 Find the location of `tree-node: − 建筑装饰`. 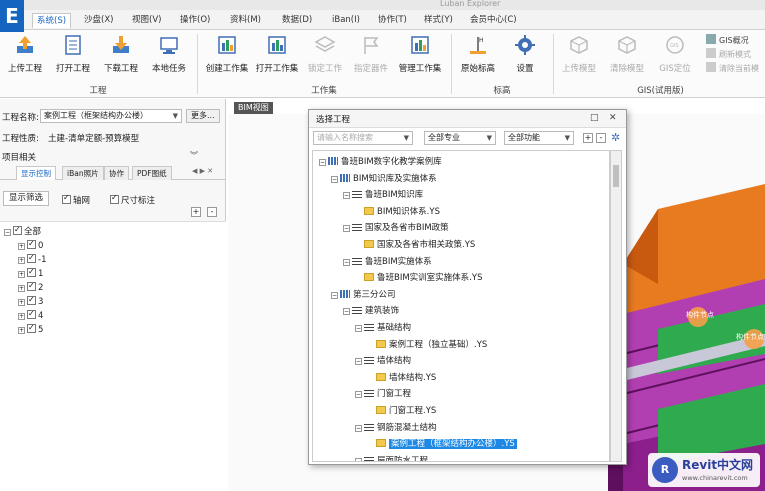

tree-node: − 建筑装饰 is located at coordinates (371, 311).